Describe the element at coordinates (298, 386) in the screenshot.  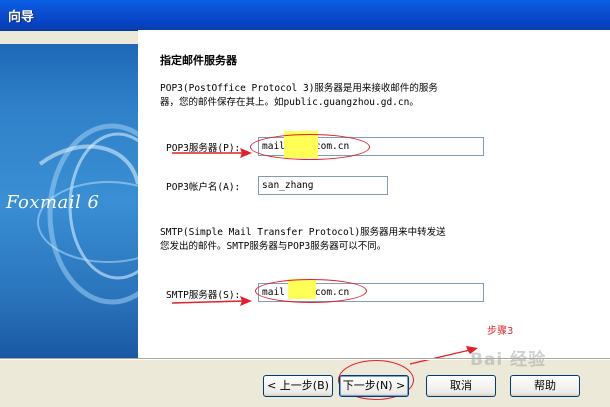
I see `back-button: < 上一步(B)` at that location.